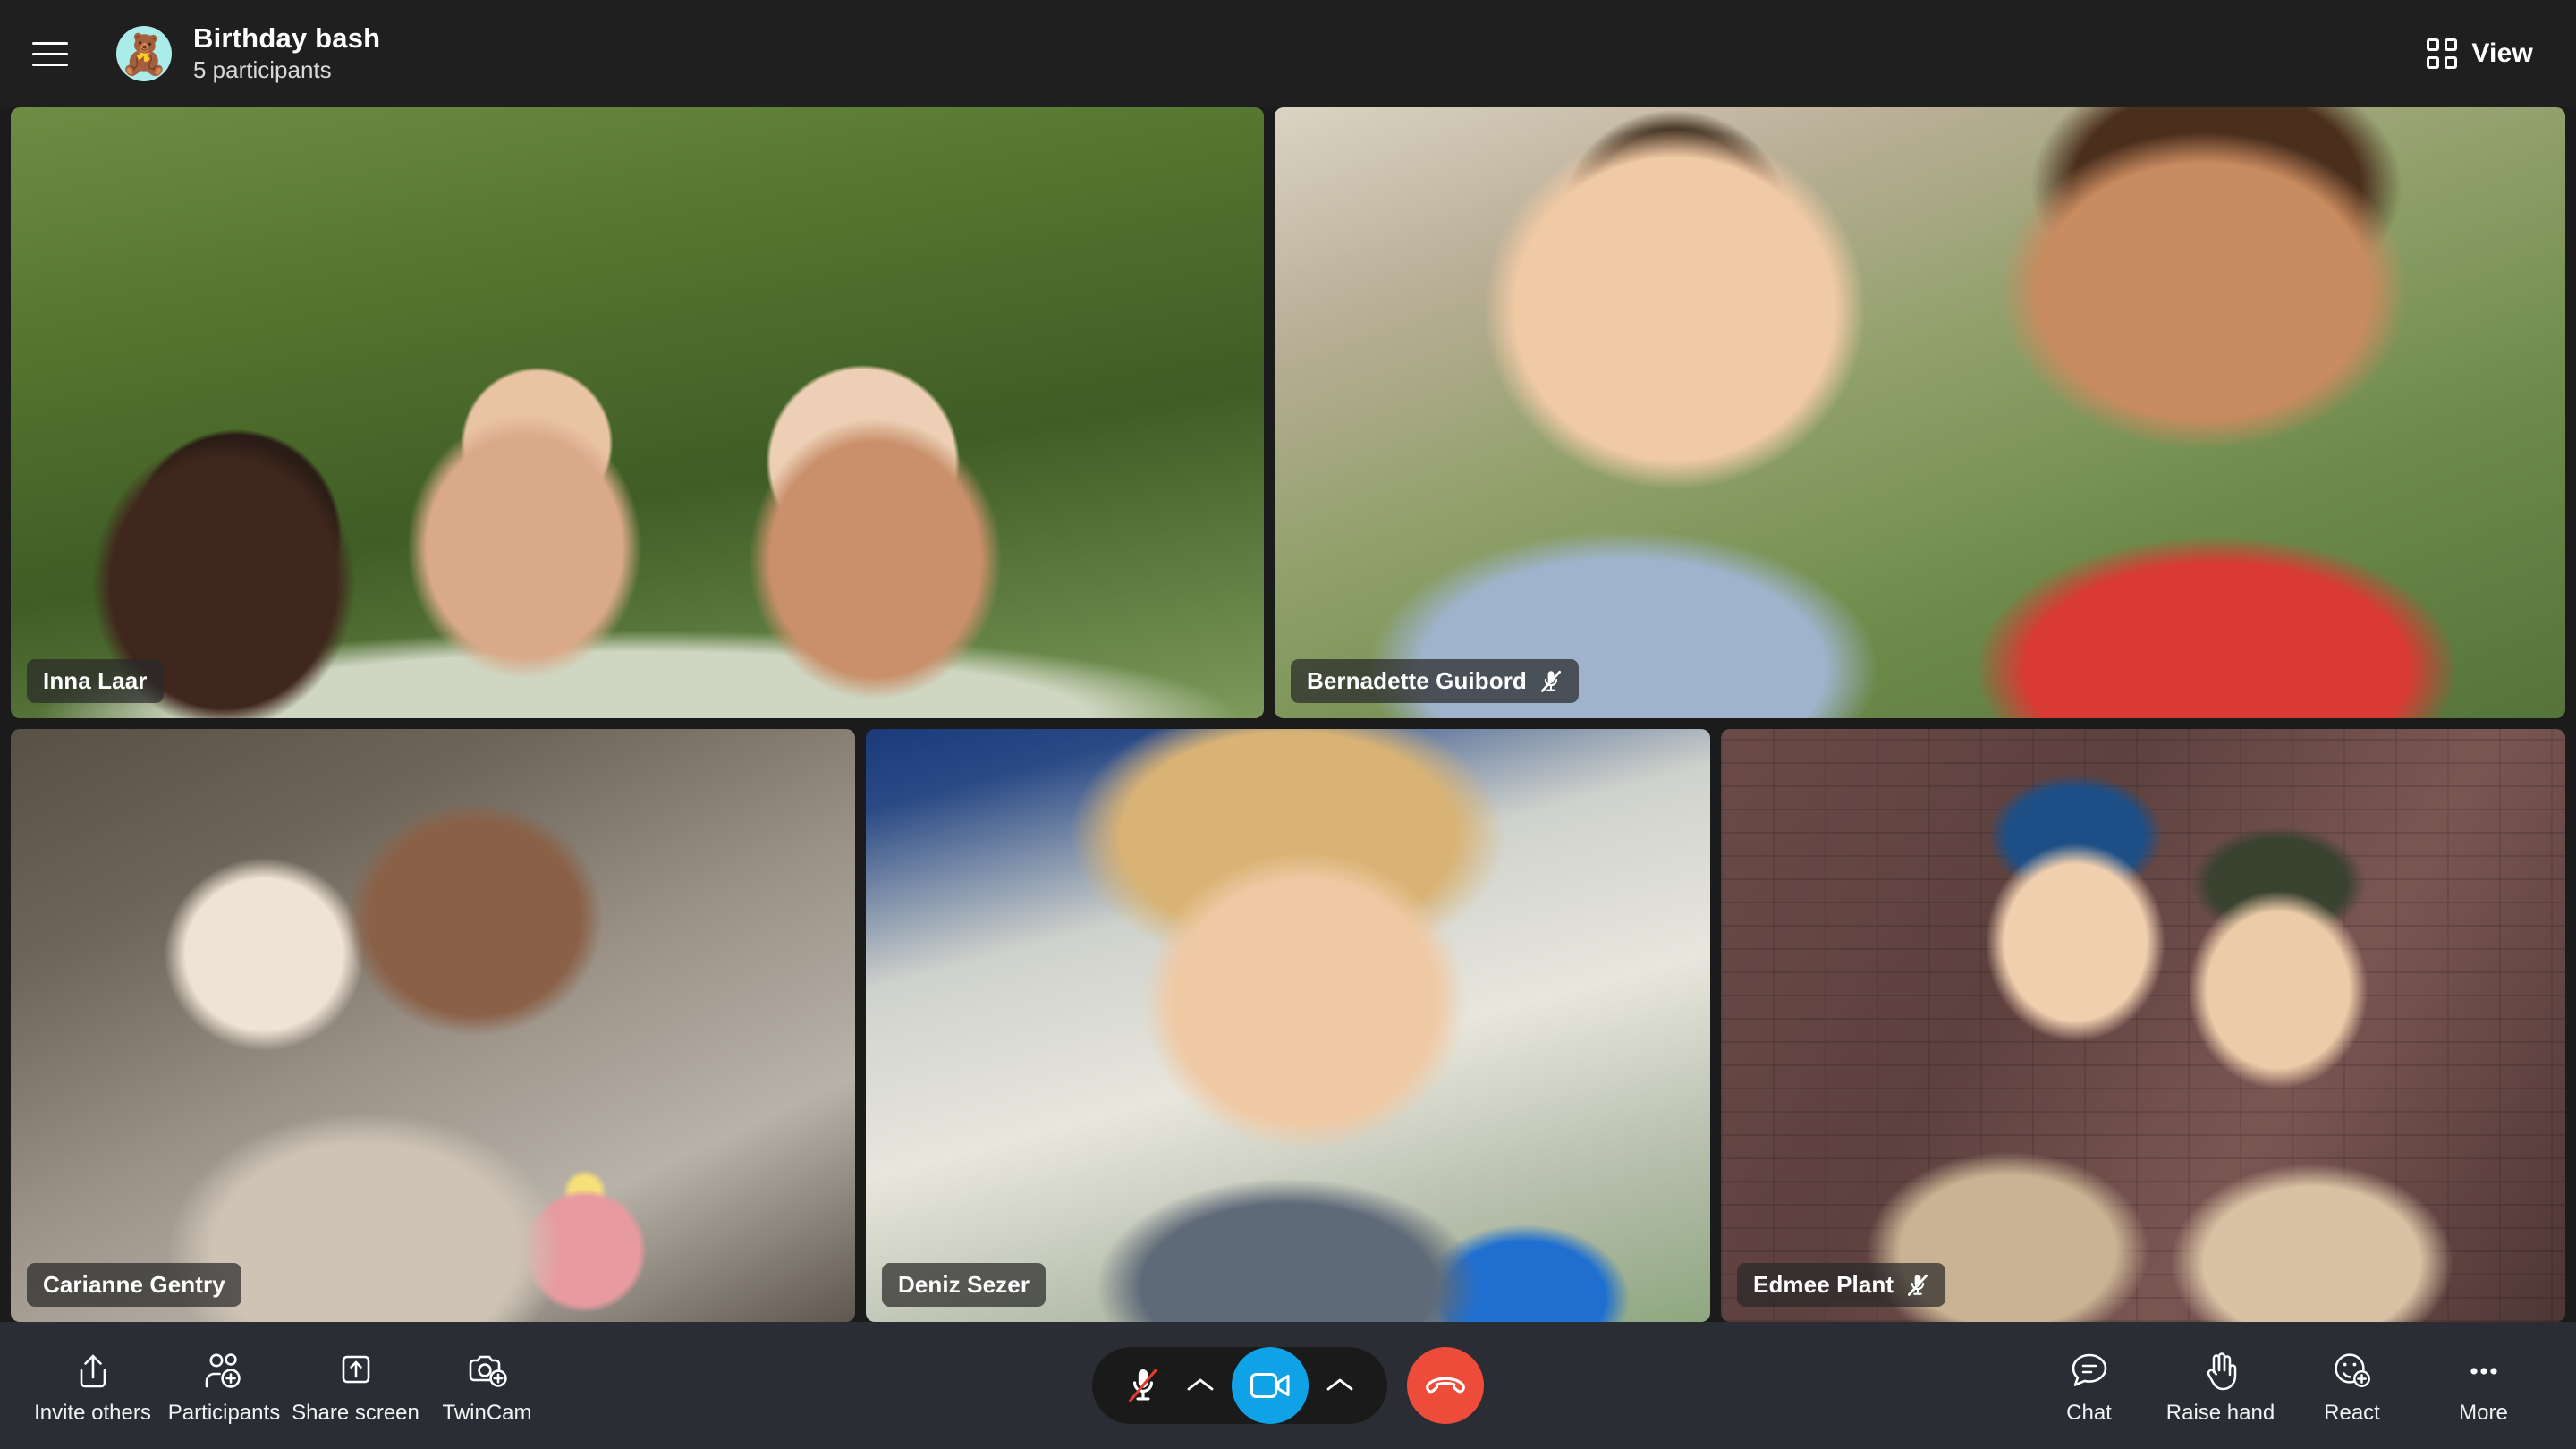 This screenshot has height=1449, width=2576. I want to click on twincam-label: TwinCam, so click(487, 1413).